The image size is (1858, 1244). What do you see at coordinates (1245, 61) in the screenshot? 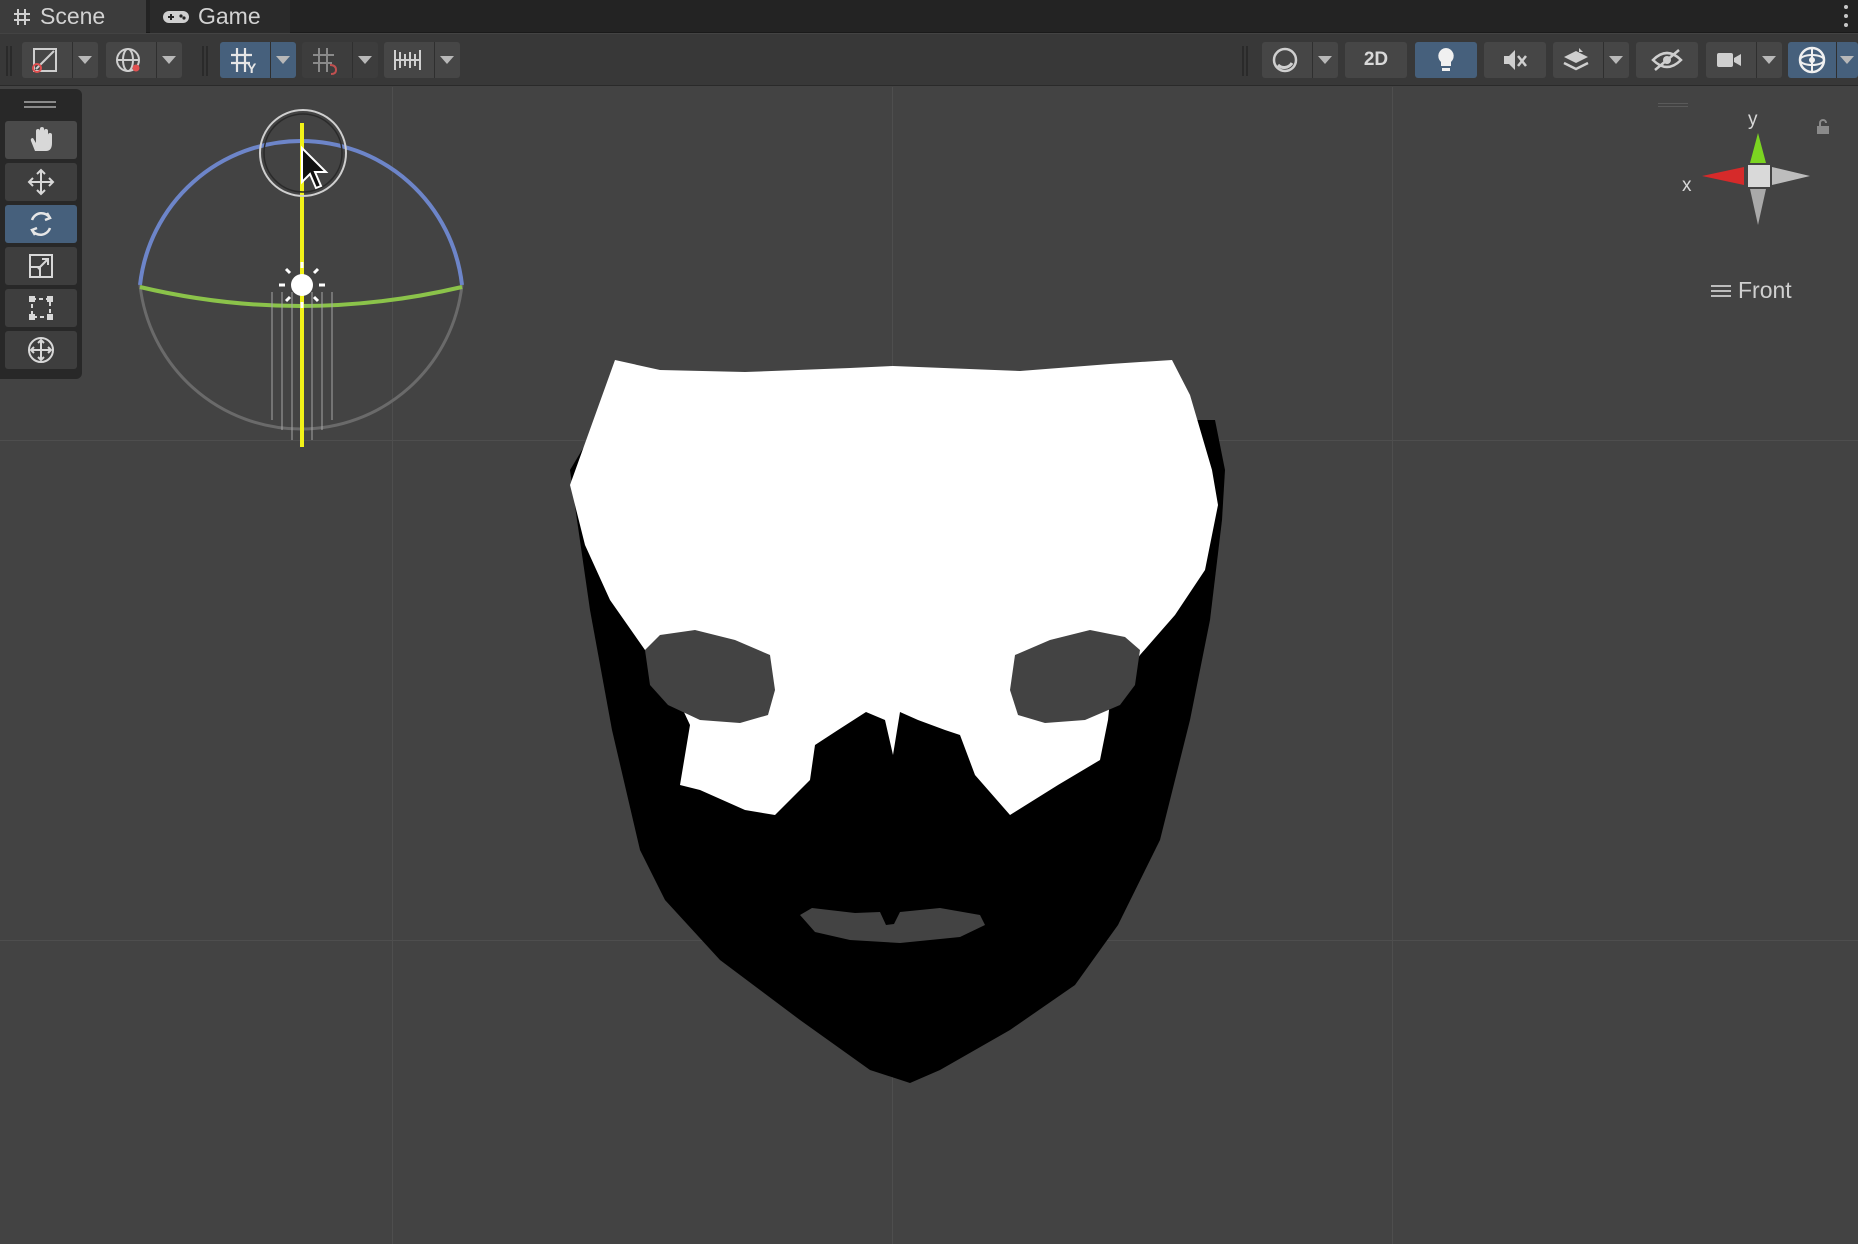
I see `toolbar-grip-right` at bounding box center [1245, 61].